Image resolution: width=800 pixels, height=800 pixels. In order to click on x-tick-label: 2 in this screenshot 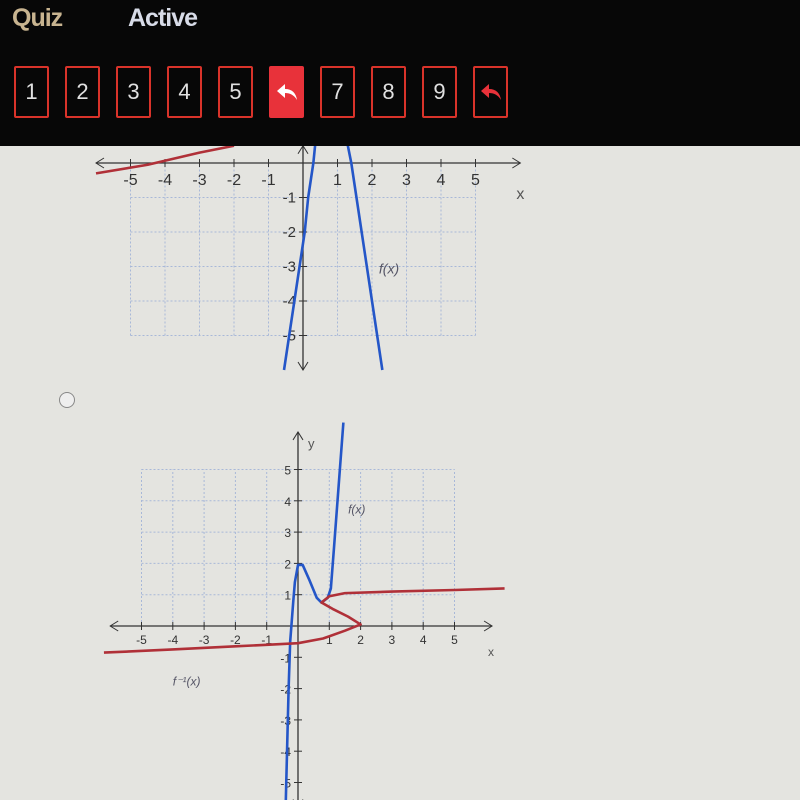, I will do `click(360, 640)`.